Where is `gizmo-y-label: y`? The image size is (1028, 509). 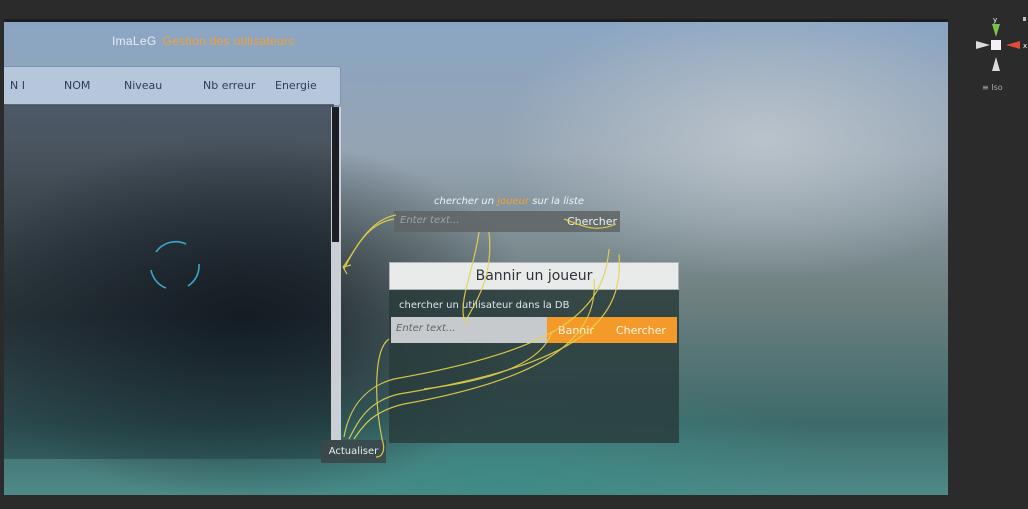 gizmo-y-label: y is located at coordinates (995, 20).